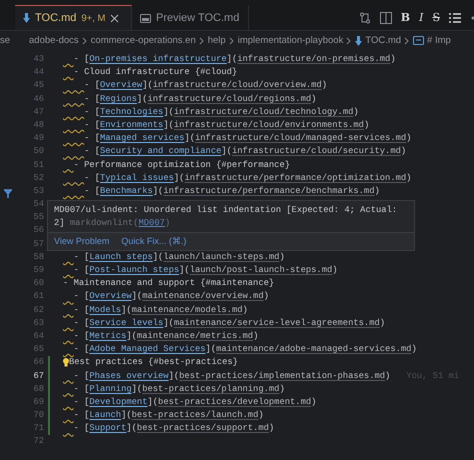  What do you see at coordinates (170, 297) in the screenshot?
I see `code-line: - [Overview](maintenance/overview.md)` at bounding box center [170, 297].